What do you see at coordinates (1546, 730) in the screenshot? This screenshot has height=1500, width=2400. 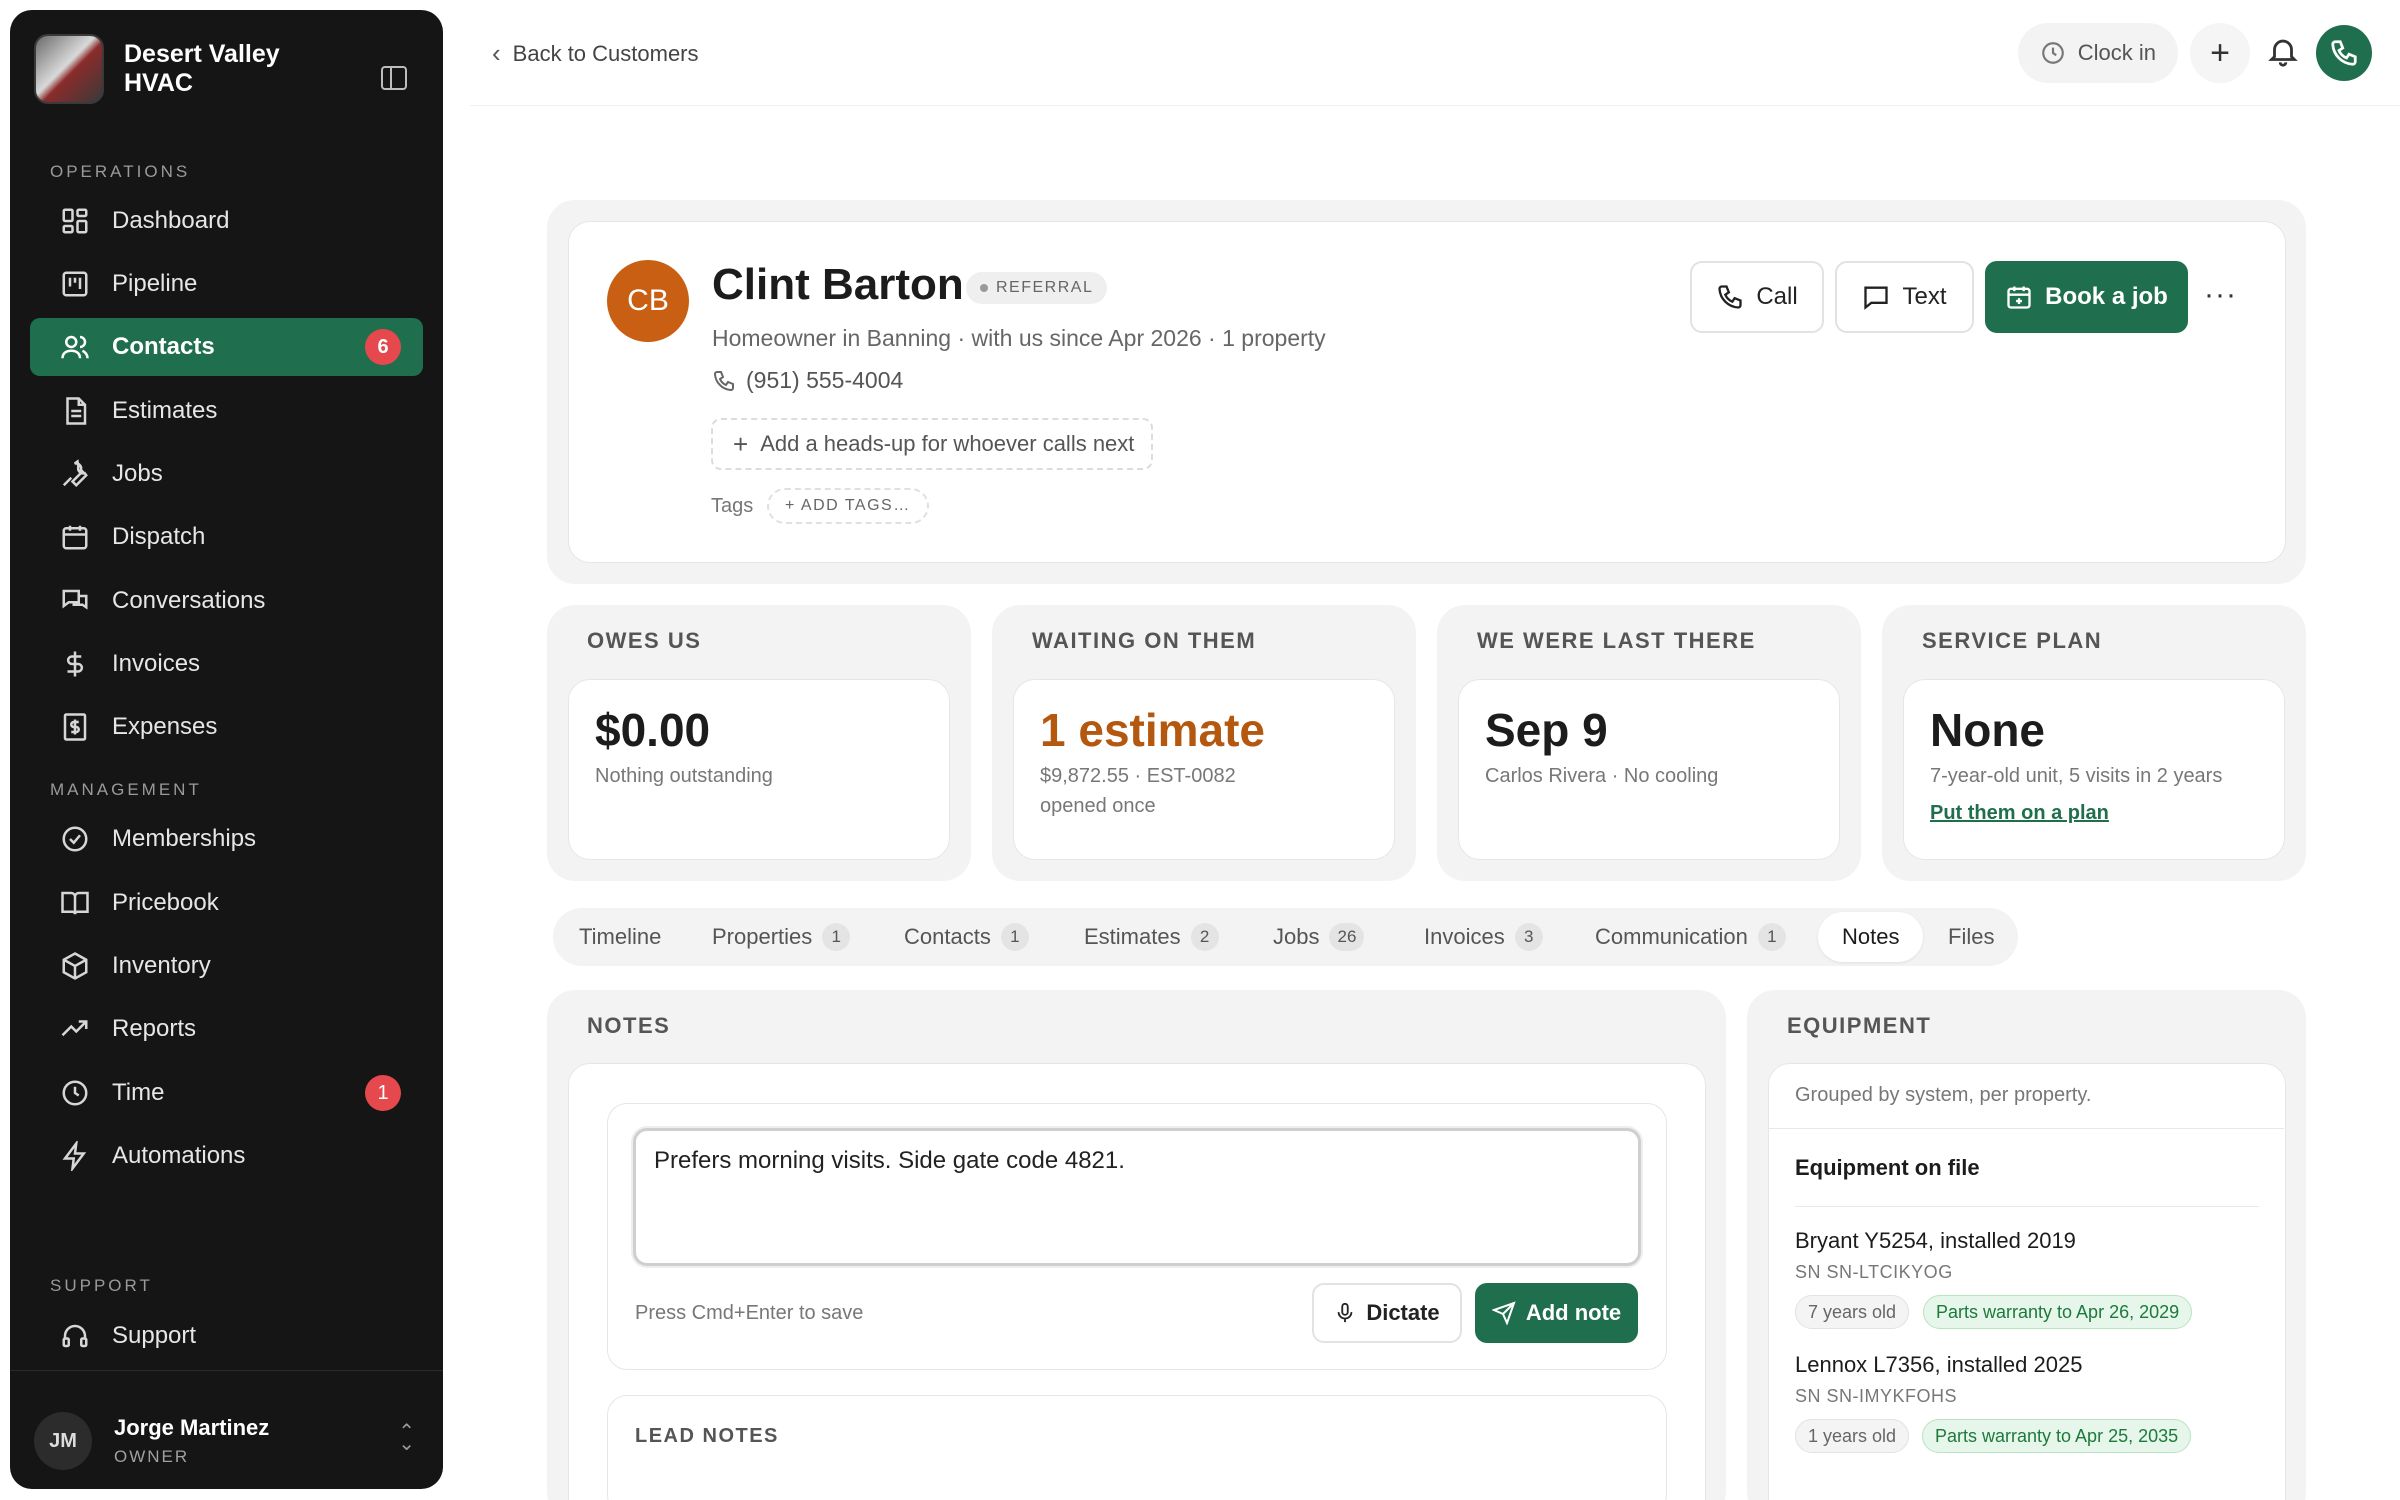 I see `stat-value: Sep 9` at bounding box center [1546, 730].